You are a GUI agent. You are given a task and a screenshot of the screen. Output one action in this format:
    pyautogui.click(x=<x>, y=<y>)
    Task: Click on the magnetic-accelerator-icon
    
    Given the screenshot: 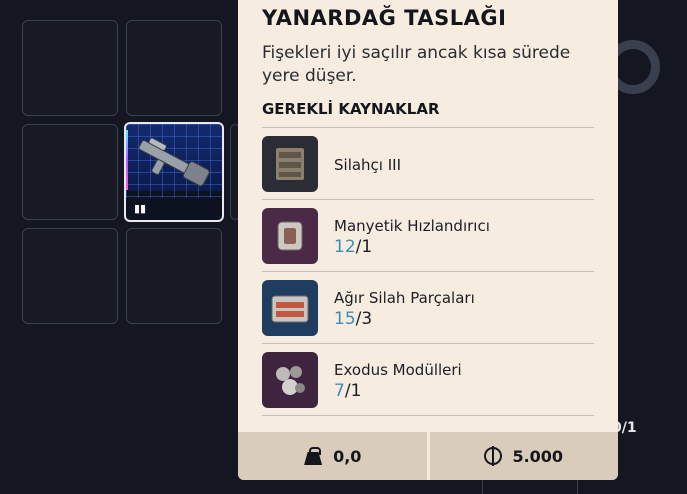 What is the action you would take?
    pyautogui.click(x=290, y=236)
    